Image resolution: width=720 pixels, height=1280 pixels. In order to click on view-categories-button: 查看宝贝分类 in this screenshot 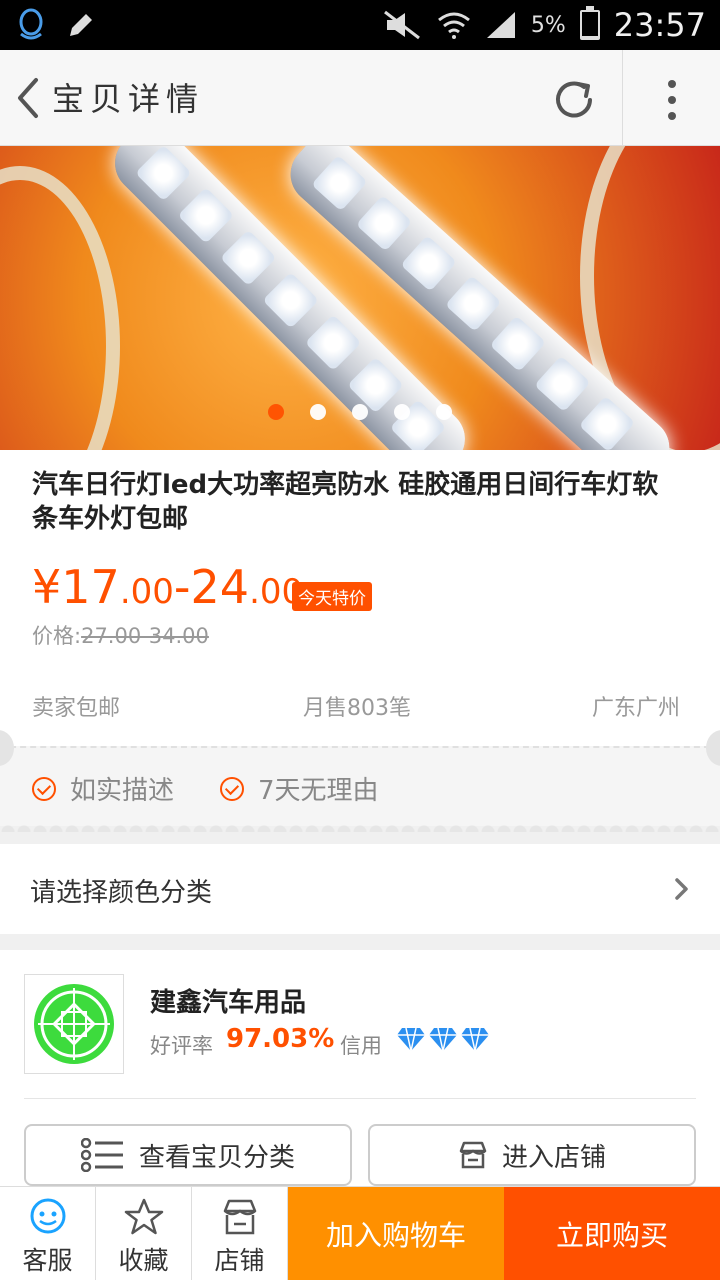, I will do `click(188, 1155)`.